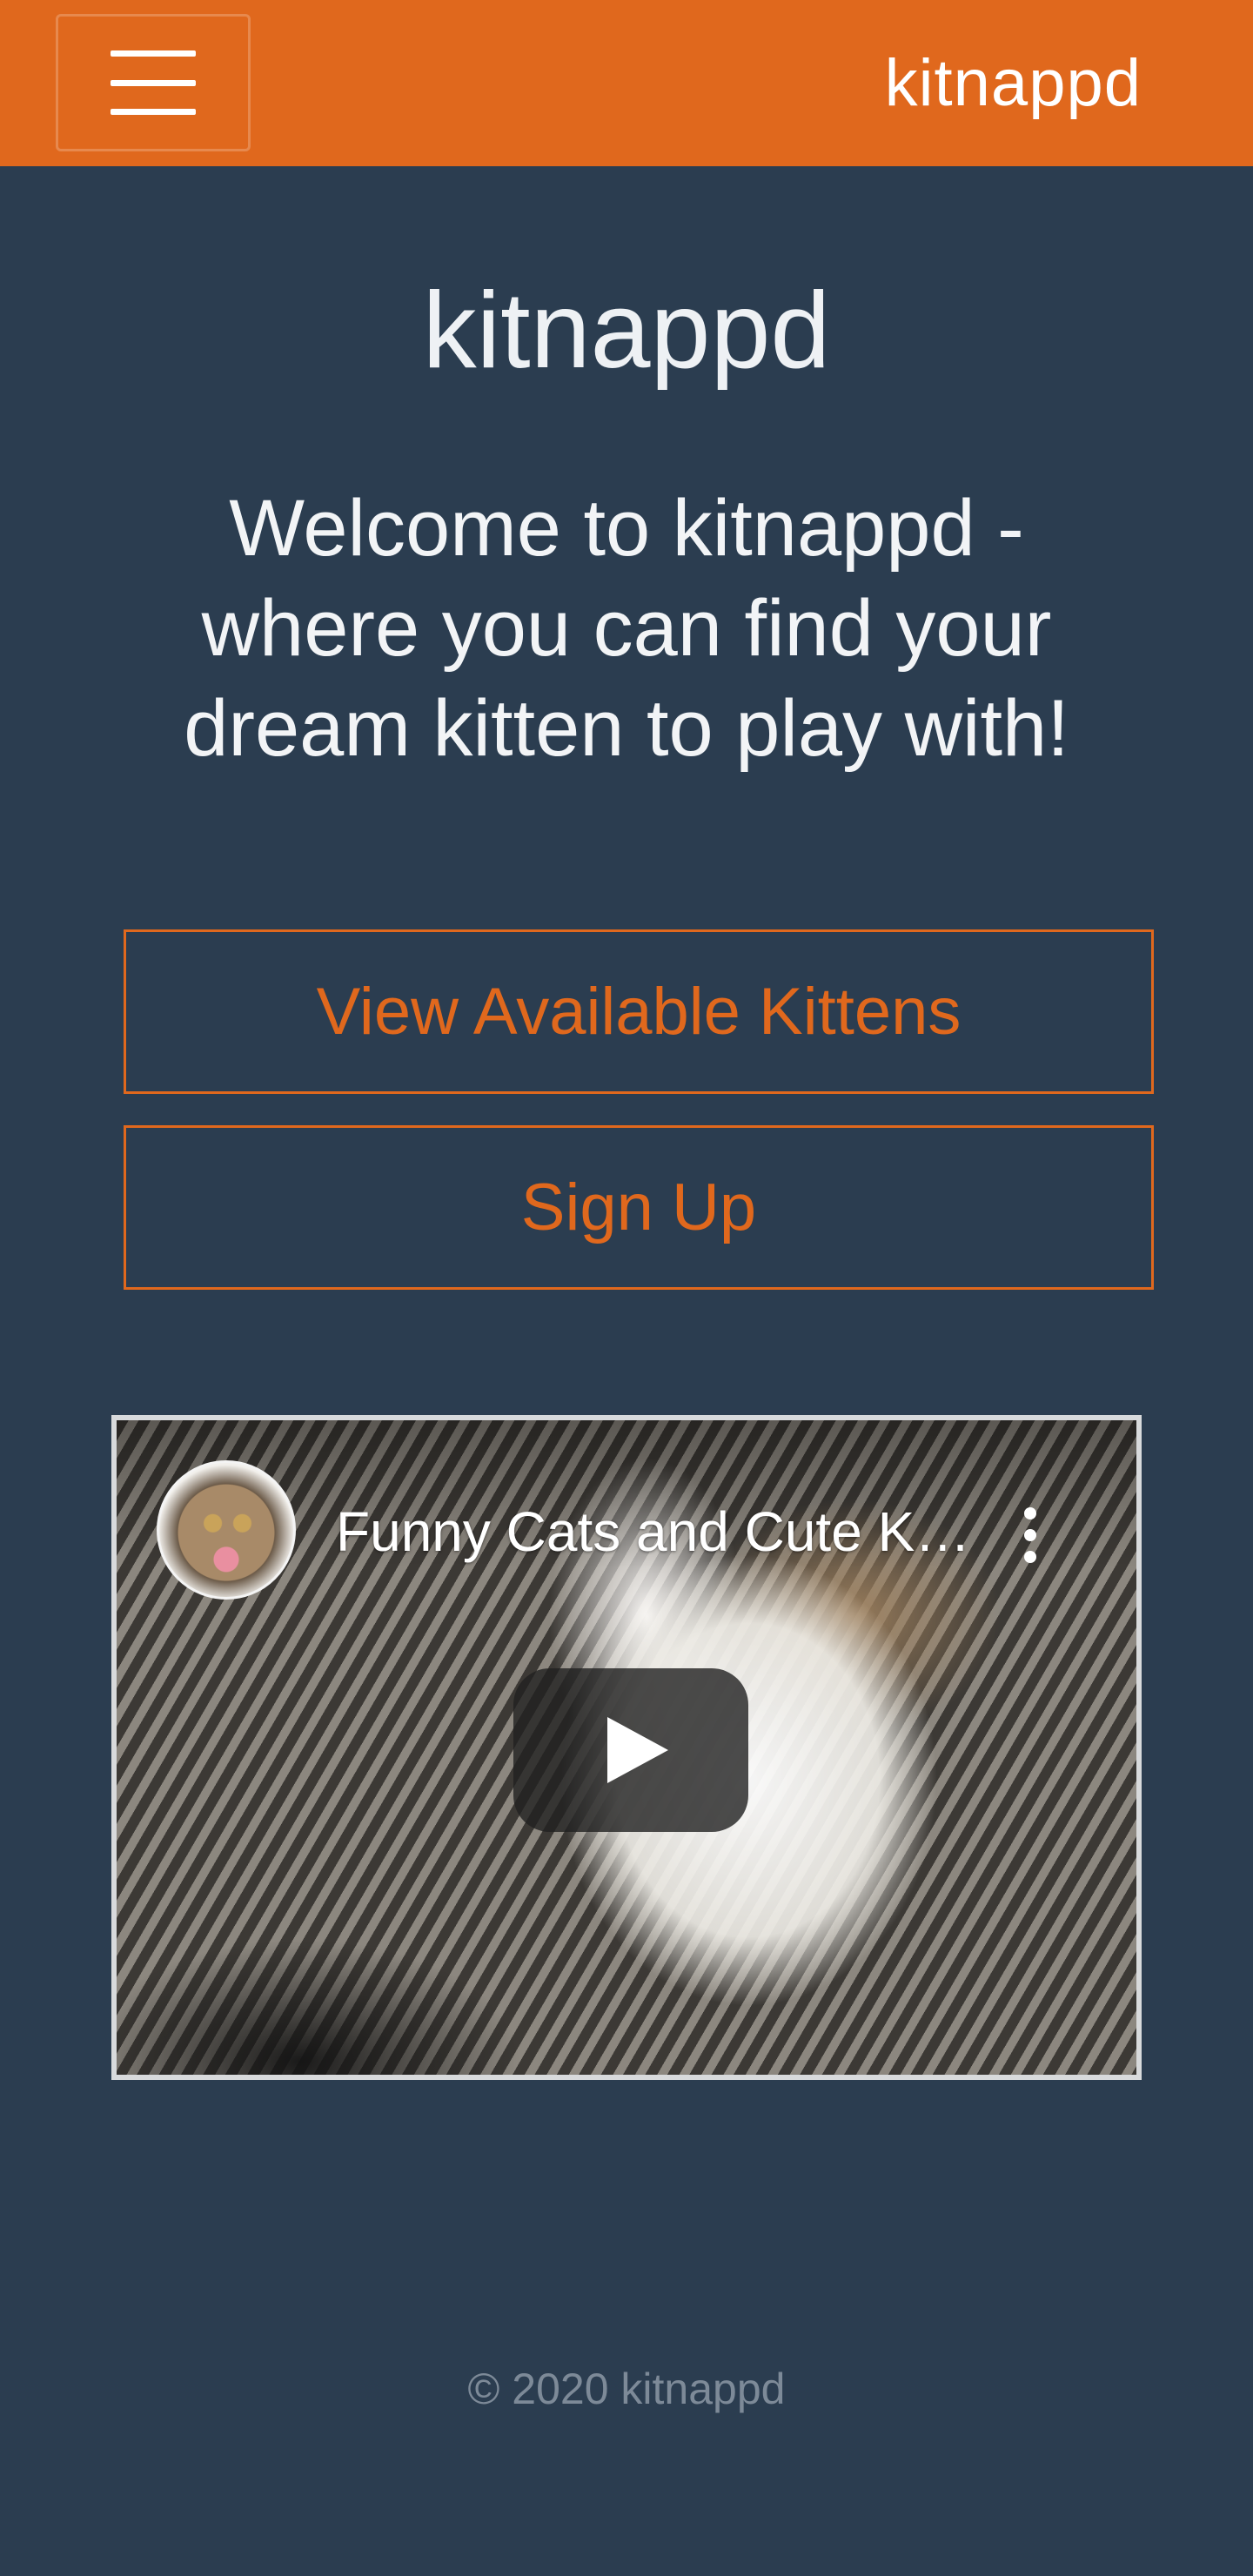 The image size is (1253, 2576). What do you see at coordinates (630, 1750) in the screenshot?
I see `play-icon` at bounding box center [630, 1750].